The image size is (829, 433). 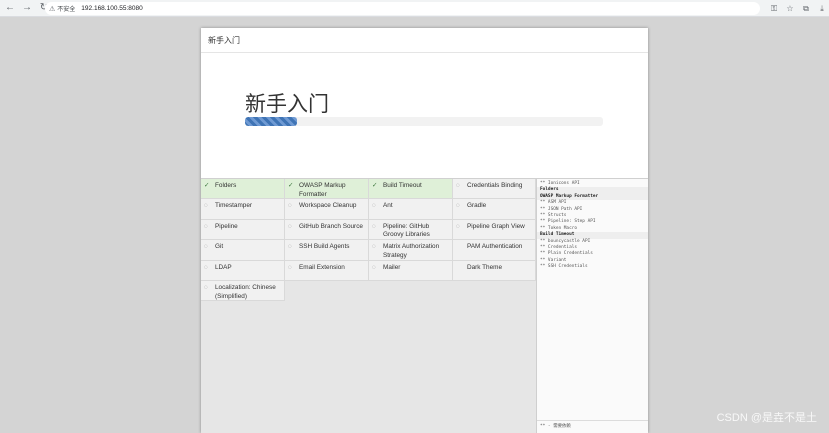 What do you see at coordinates (245, 291) in the screenshot?
I see `plugin-label: Localization: Chinese (Simplified)` at bounding box center [245, 291].